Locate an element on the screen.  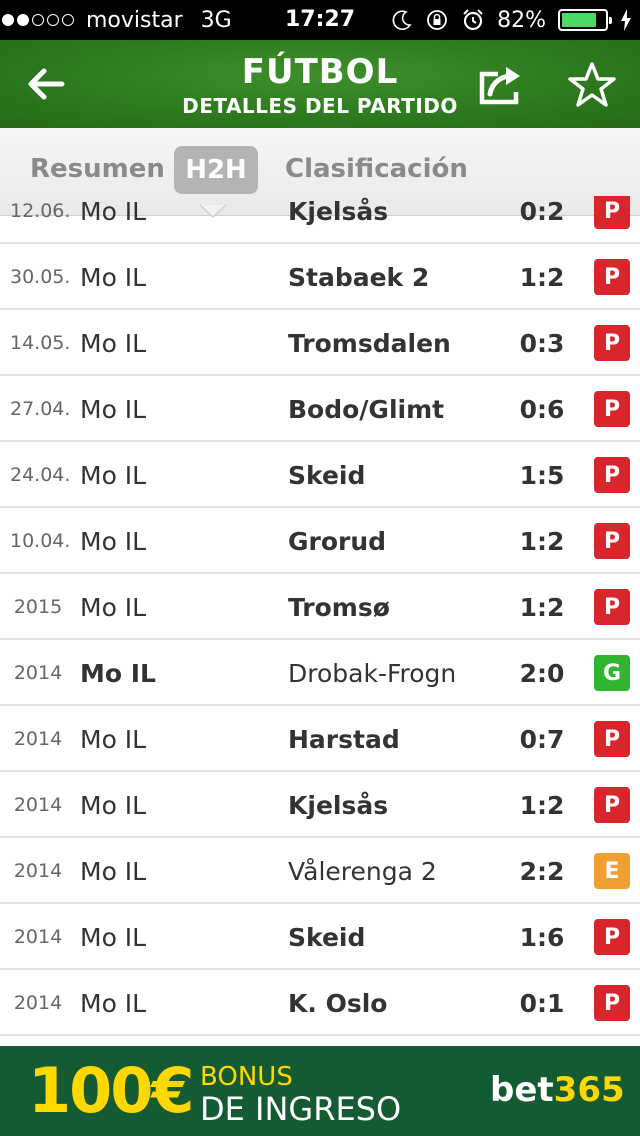
tab-h2h: H2H is located at coordinates (216, 170).